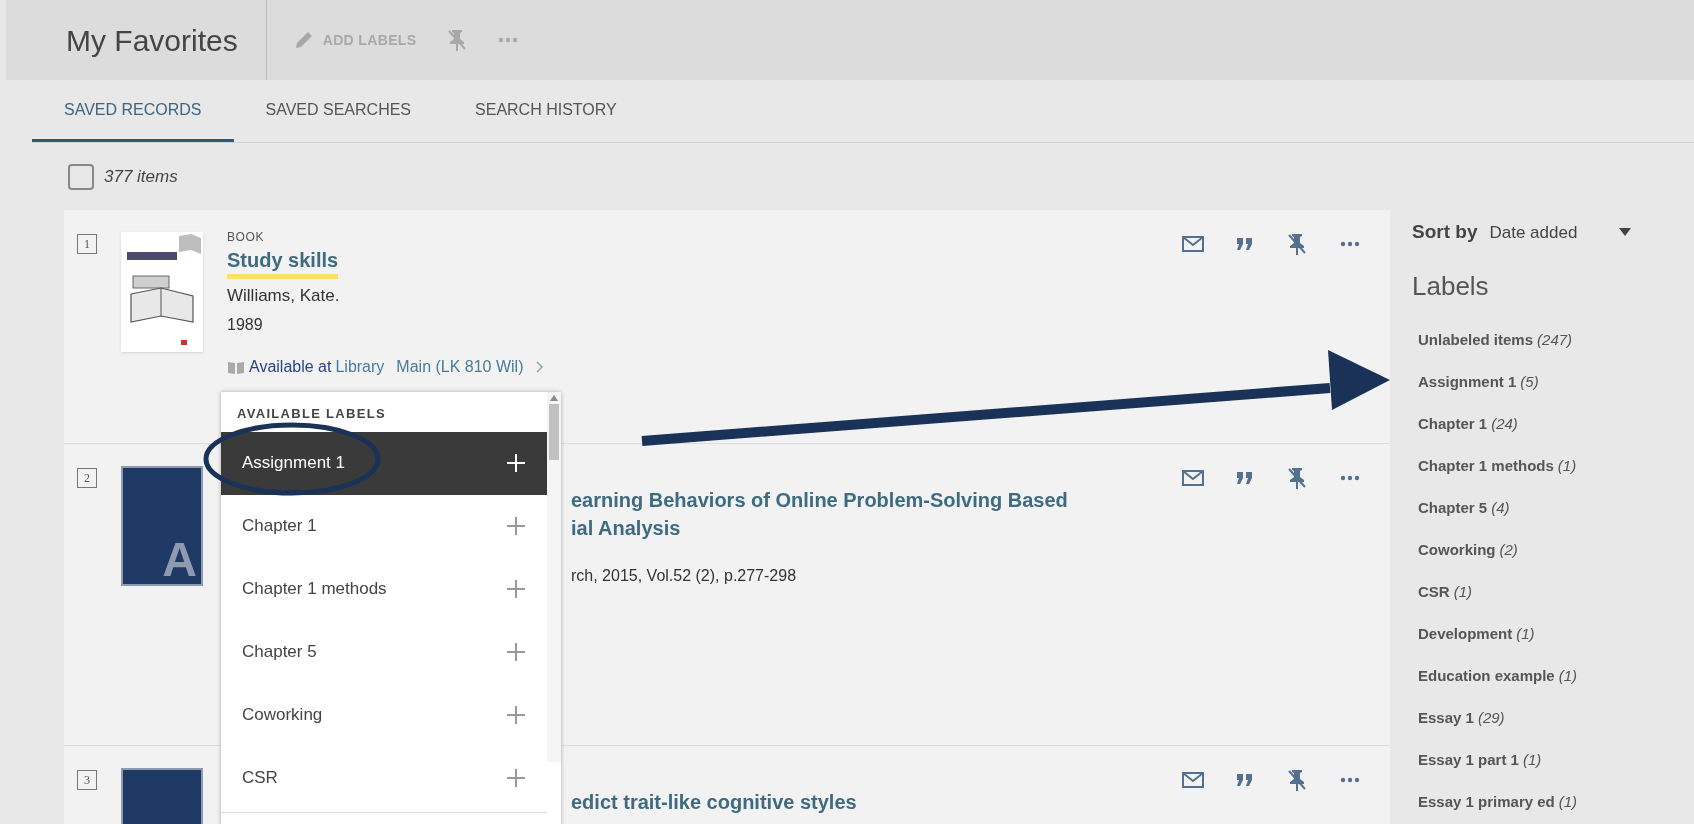  I want to click on sort-dropdown: Date added, so click(1560, 232).